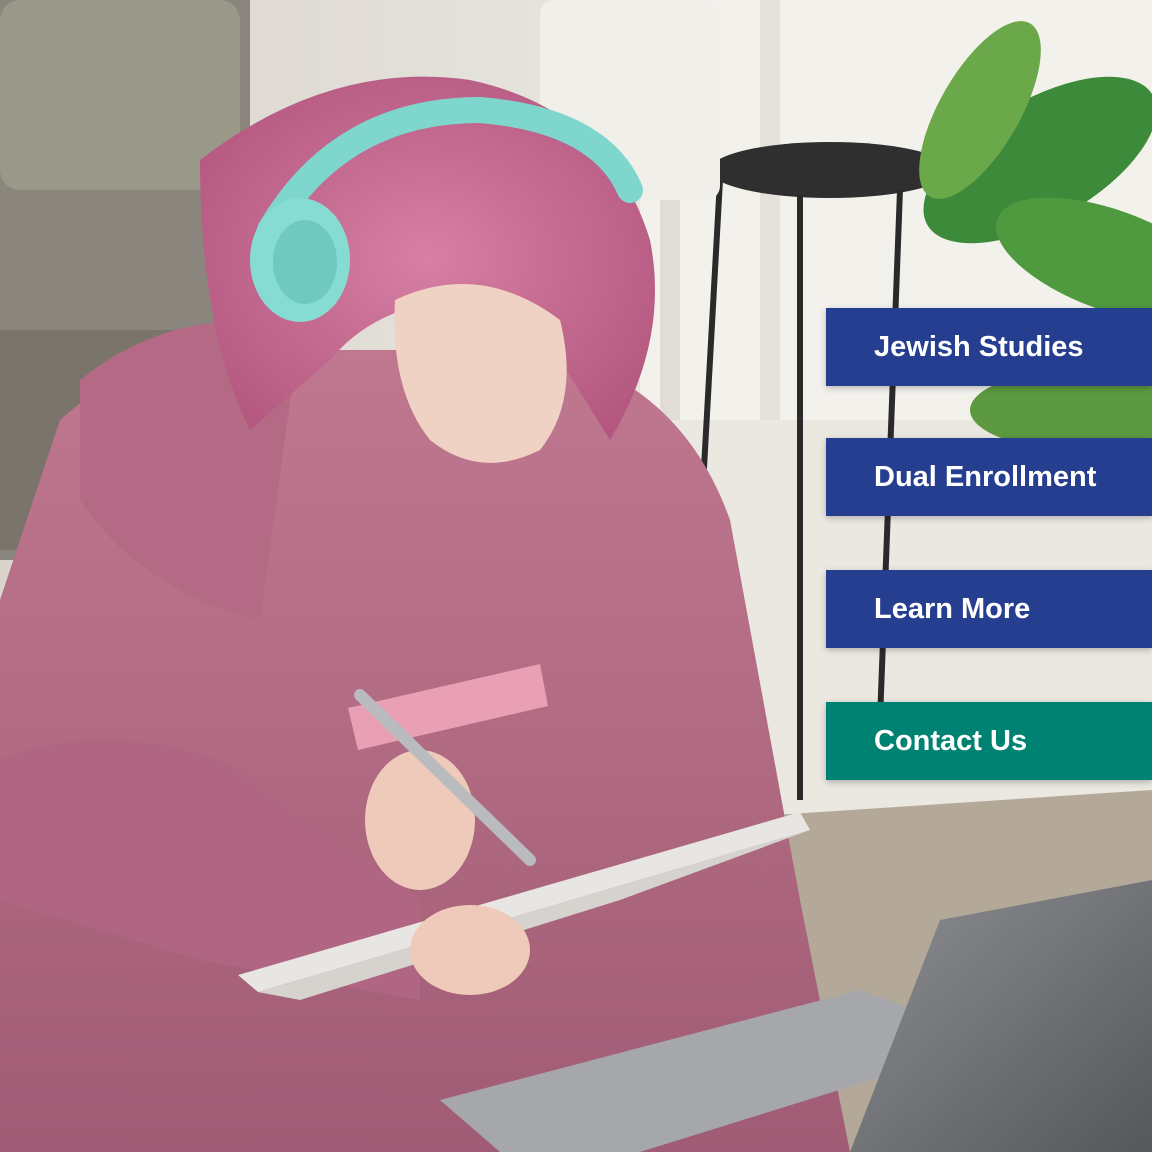 This screenshot has height=1152, width=1152. I want to click on learn-more-button: Learn More, so click(989, 609).